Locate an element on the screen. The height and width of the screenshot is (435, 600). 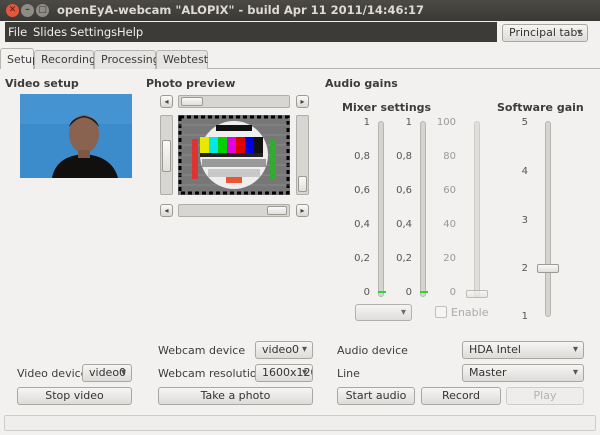
volume-slider-handle is located at coordinates (477, 294).